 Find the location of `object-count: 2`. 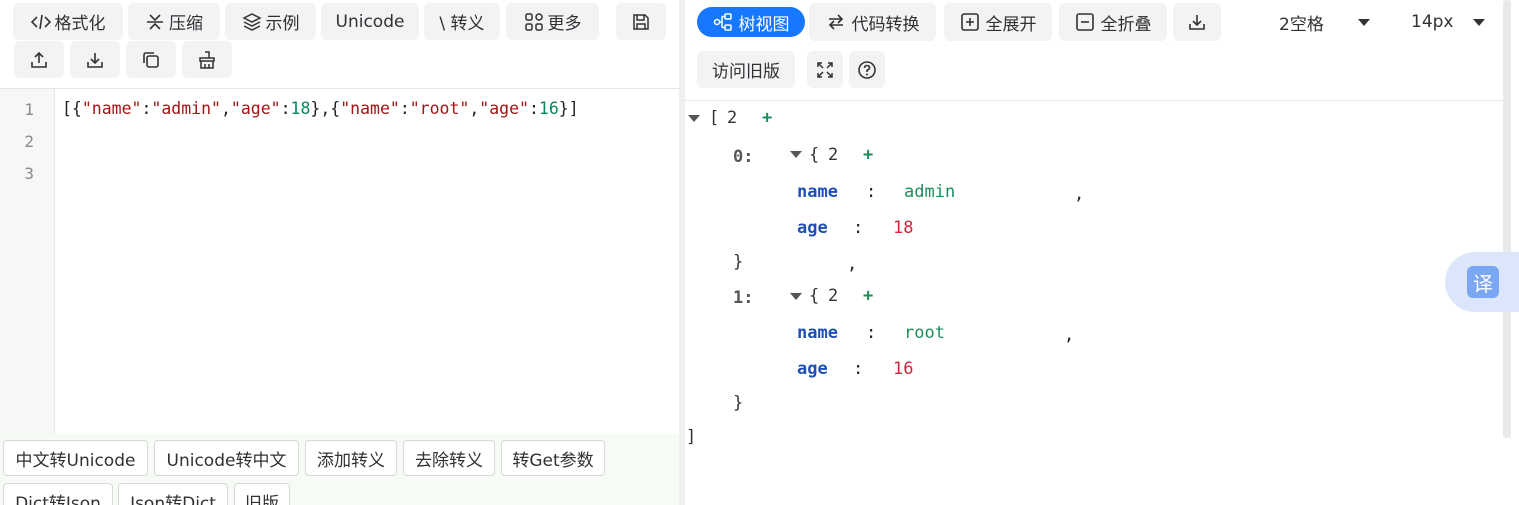

object-count: 2 is located at coordinates (833, 155).